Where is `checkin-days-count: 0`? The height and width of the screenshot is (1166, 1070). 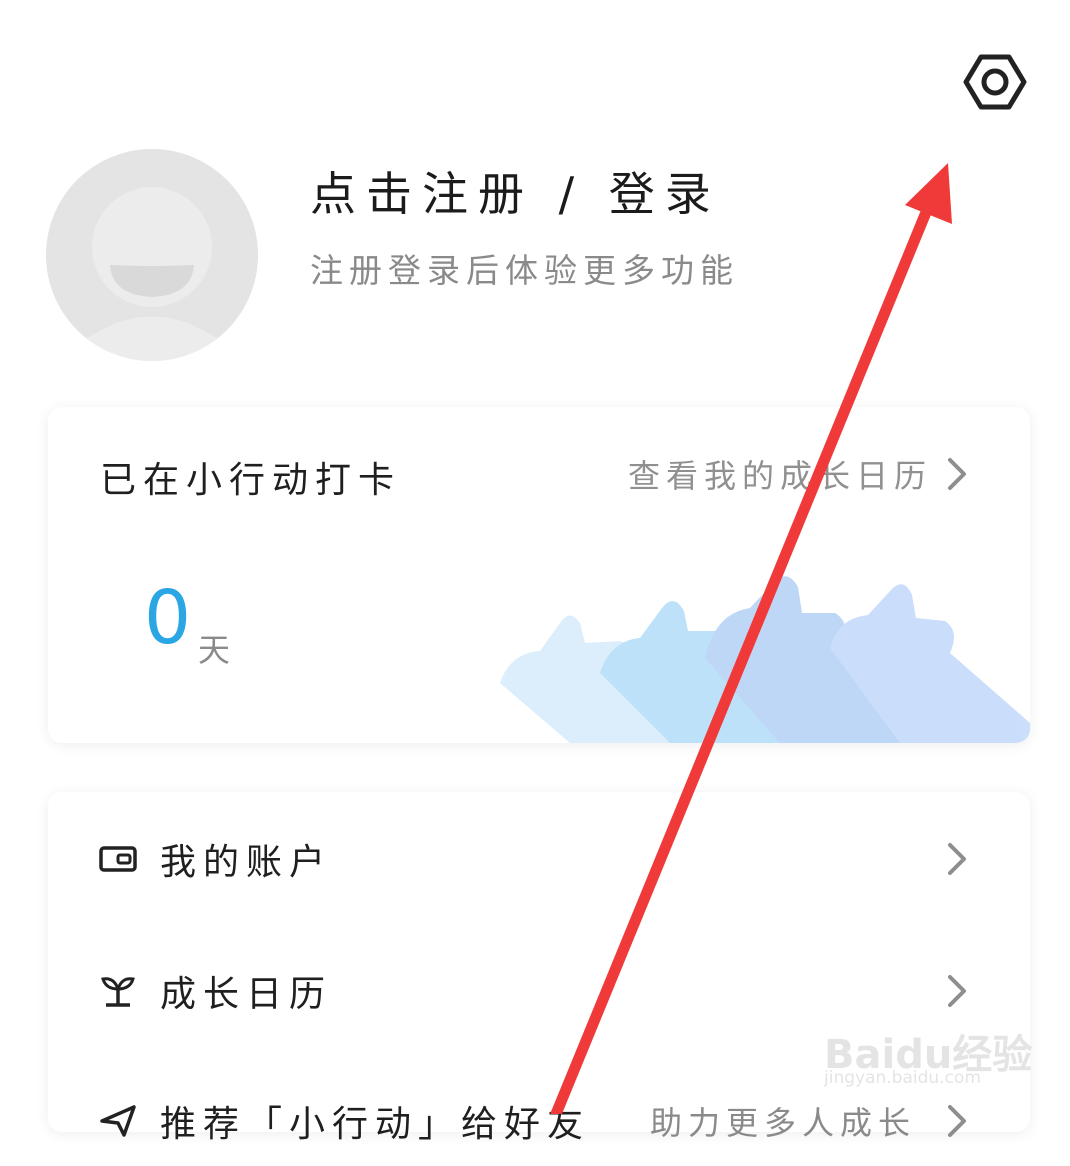 checkin-days-count: 0 is located at coordinates (168, 618).